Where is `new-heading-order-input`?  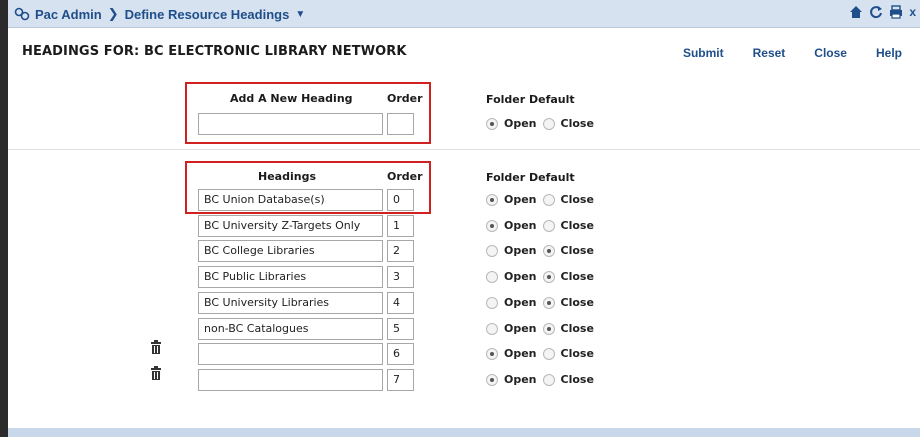
new-heading-order-input is located at coordinates (400, 124).